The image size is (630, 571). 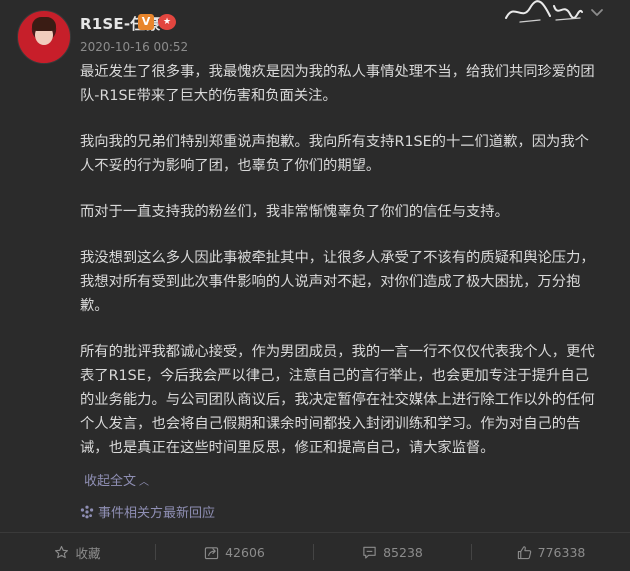 I want to click on share-button: 42606, so click(x=234, y=552).